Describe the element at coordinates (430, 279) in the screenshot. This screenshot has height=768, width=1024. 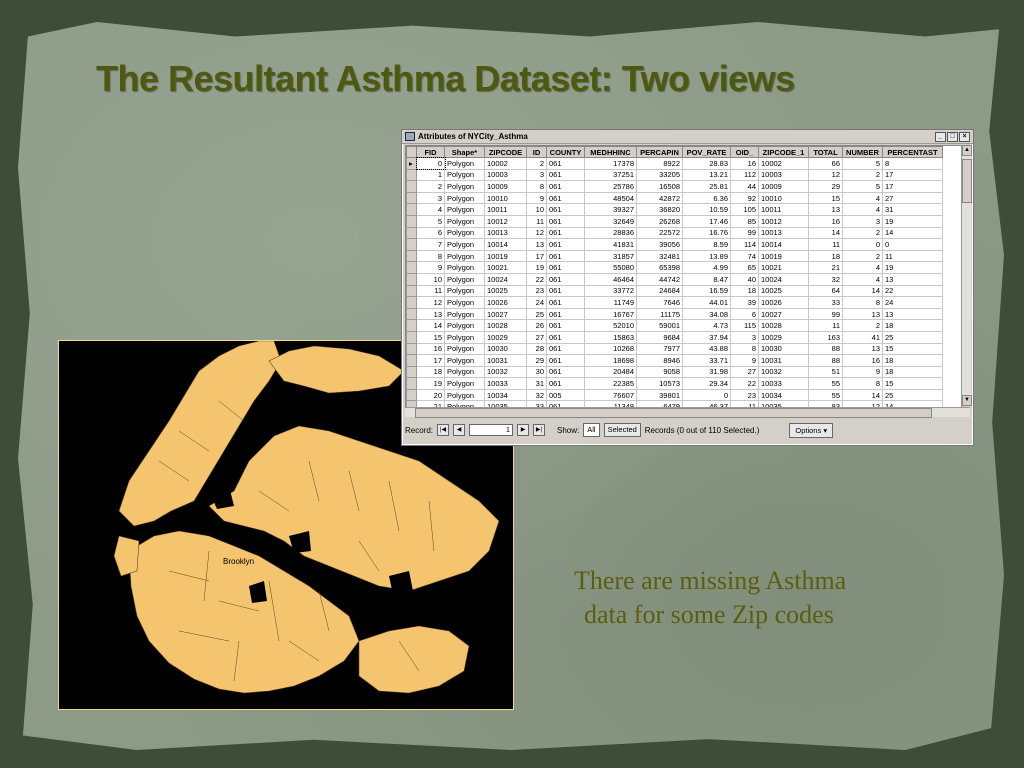
I see `table-cell: 10` at that location.